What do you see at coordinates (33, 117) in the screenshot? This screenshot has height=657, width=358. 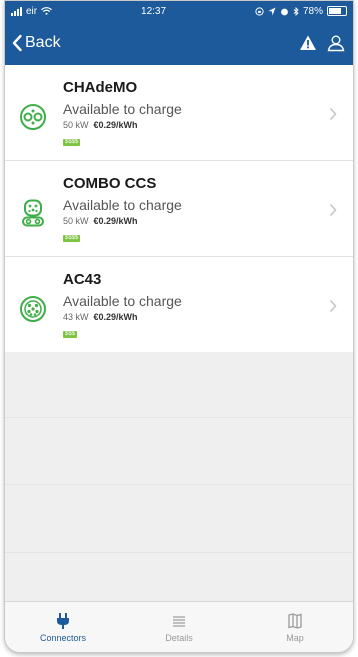 I see `chademo-connector-icon` at bounding box center [33, 117].